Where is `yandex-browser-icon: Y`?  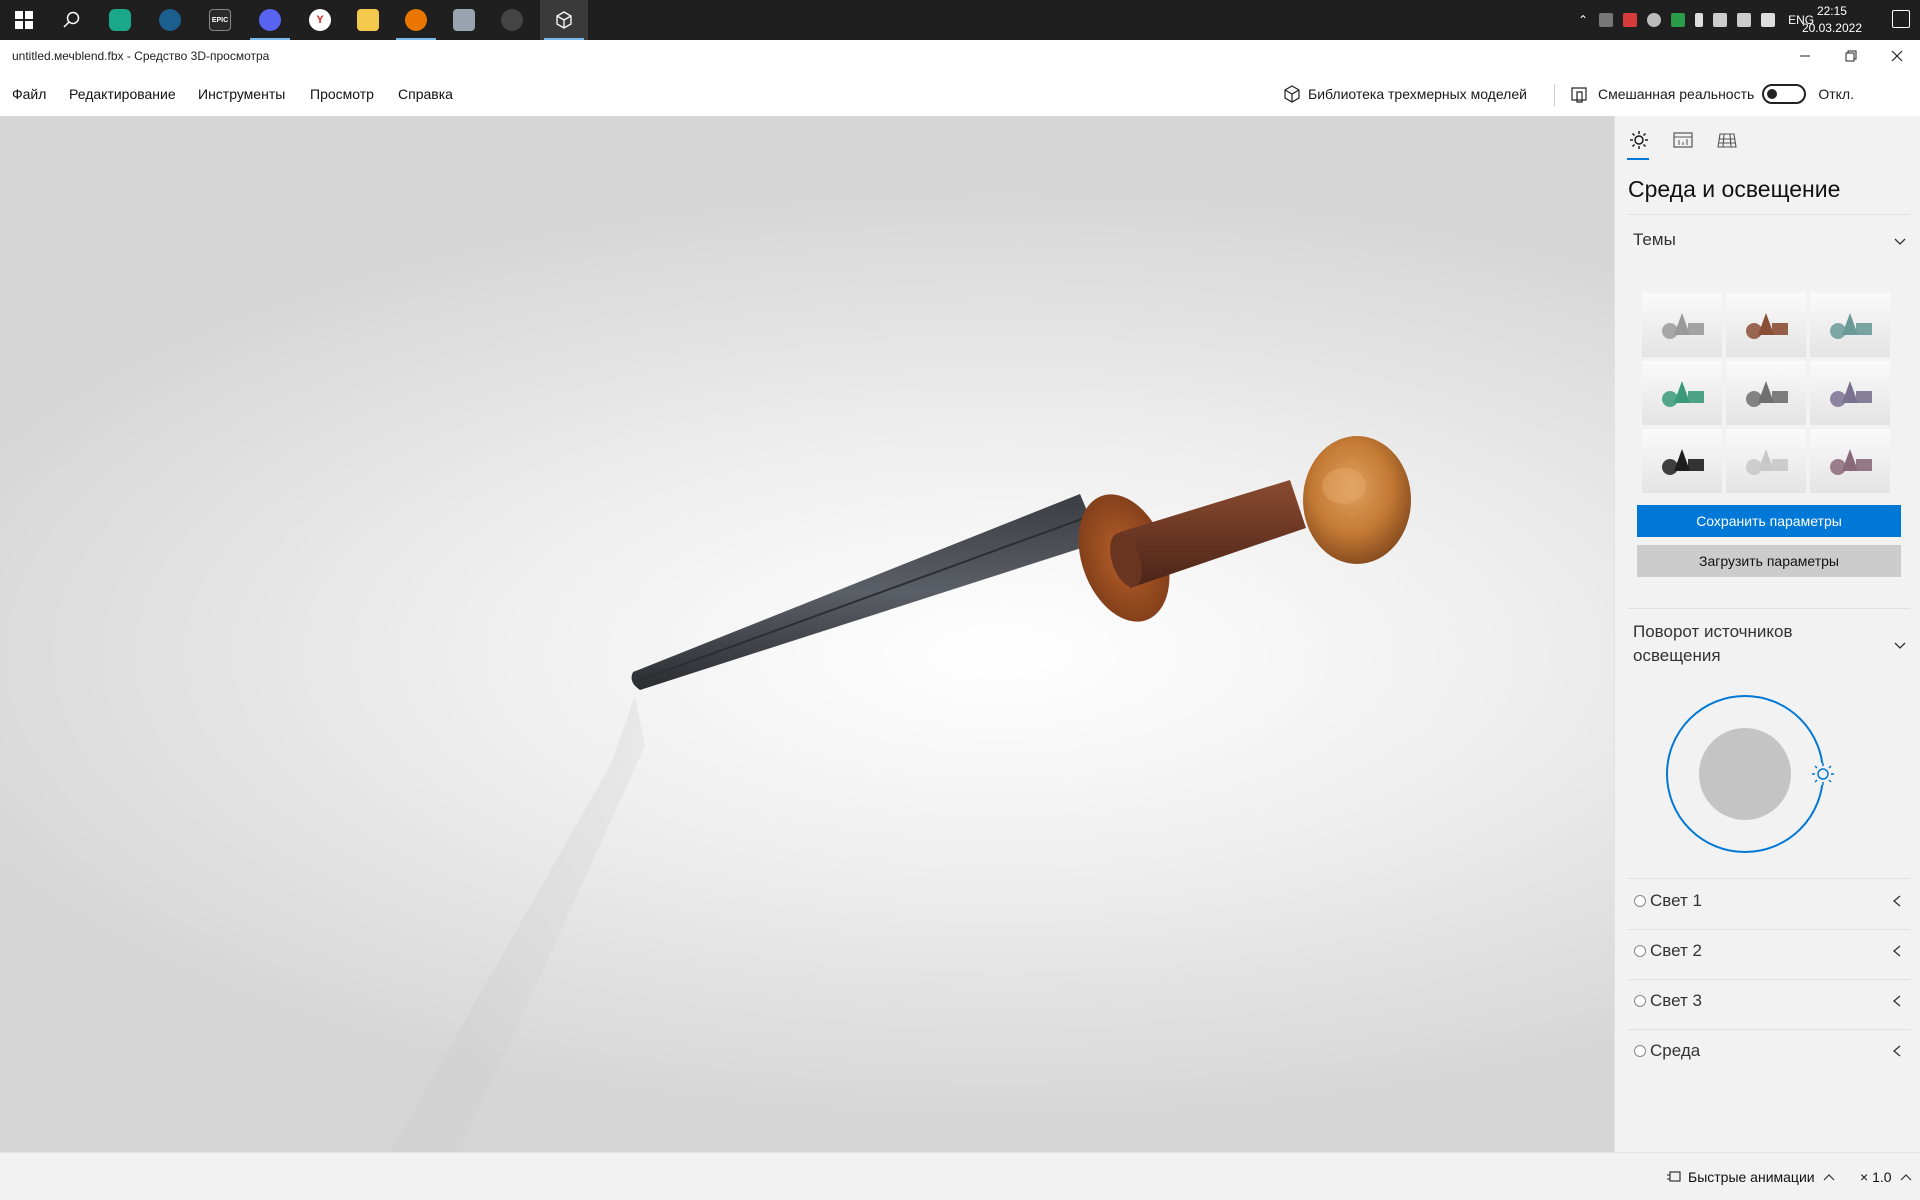 yandex-browser-icon: Y is located at coordinates (320, 20).